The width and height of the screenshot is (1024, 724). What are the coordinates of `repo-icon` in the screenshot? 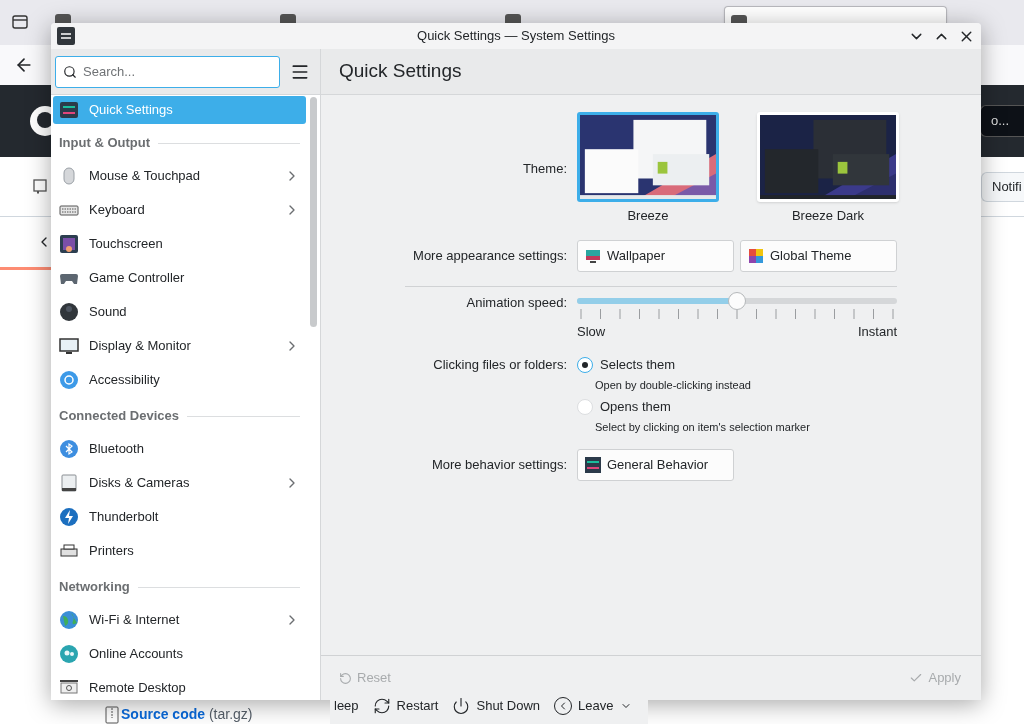 It's located at (40, 186).